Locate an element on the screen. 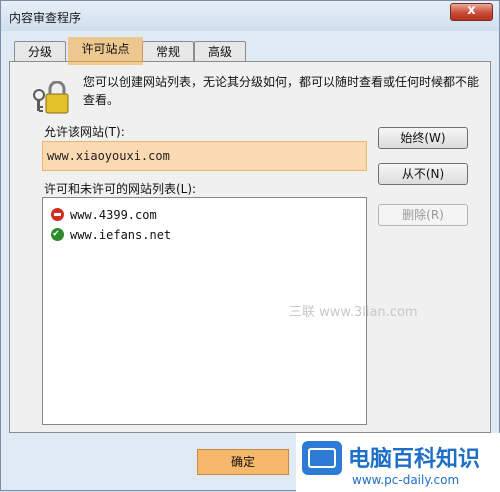 The image size is (500, 492). never-button: 从不(N) is located at coordinates (423, 174).